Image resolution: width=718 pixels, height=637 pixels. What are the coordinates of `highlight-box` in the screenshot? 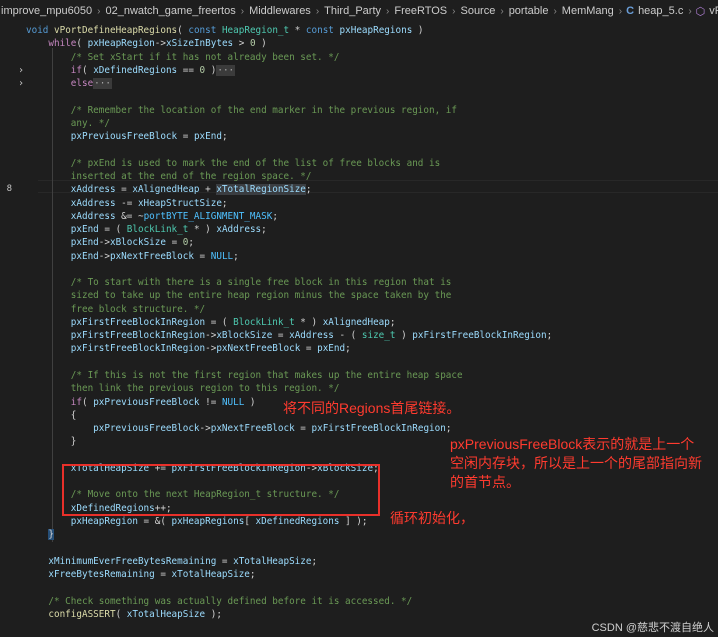 It's located at (221, 490).